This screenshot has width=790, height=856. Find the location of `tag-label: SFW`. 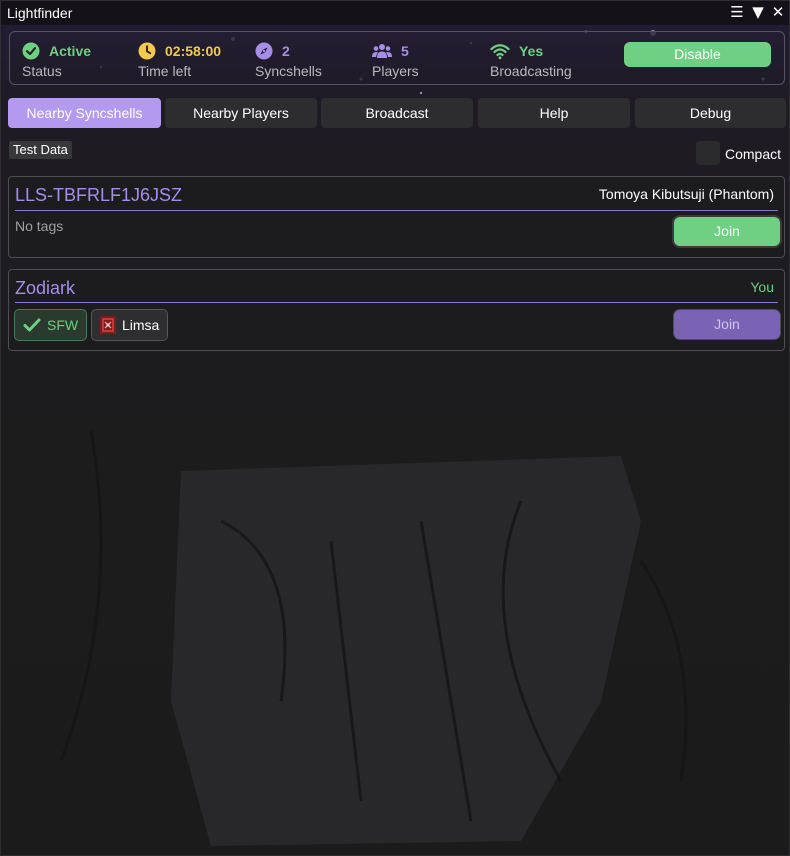

tag-label: SFW is located at coordinates (63, 325).